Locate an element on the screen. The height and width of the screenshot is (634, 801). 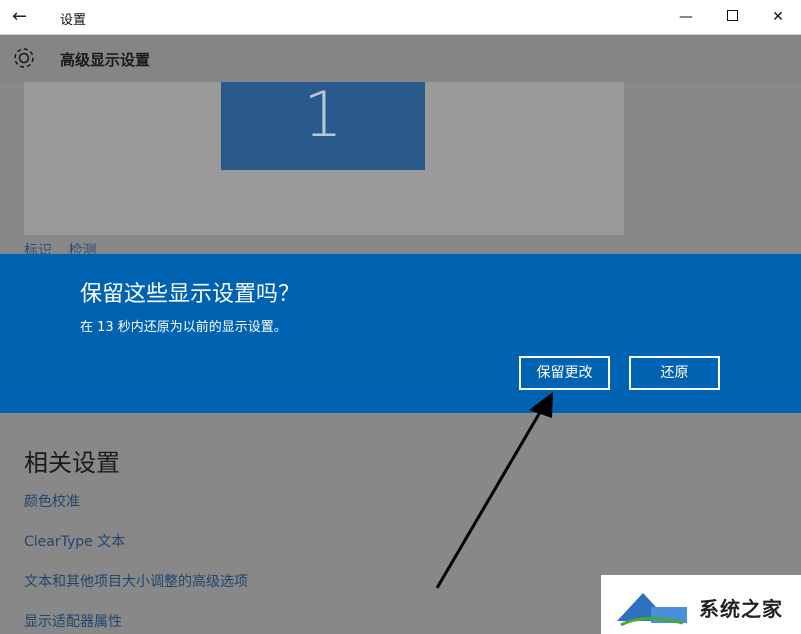
page-header: 高级显示设置 is located at coordinates (400, 58).